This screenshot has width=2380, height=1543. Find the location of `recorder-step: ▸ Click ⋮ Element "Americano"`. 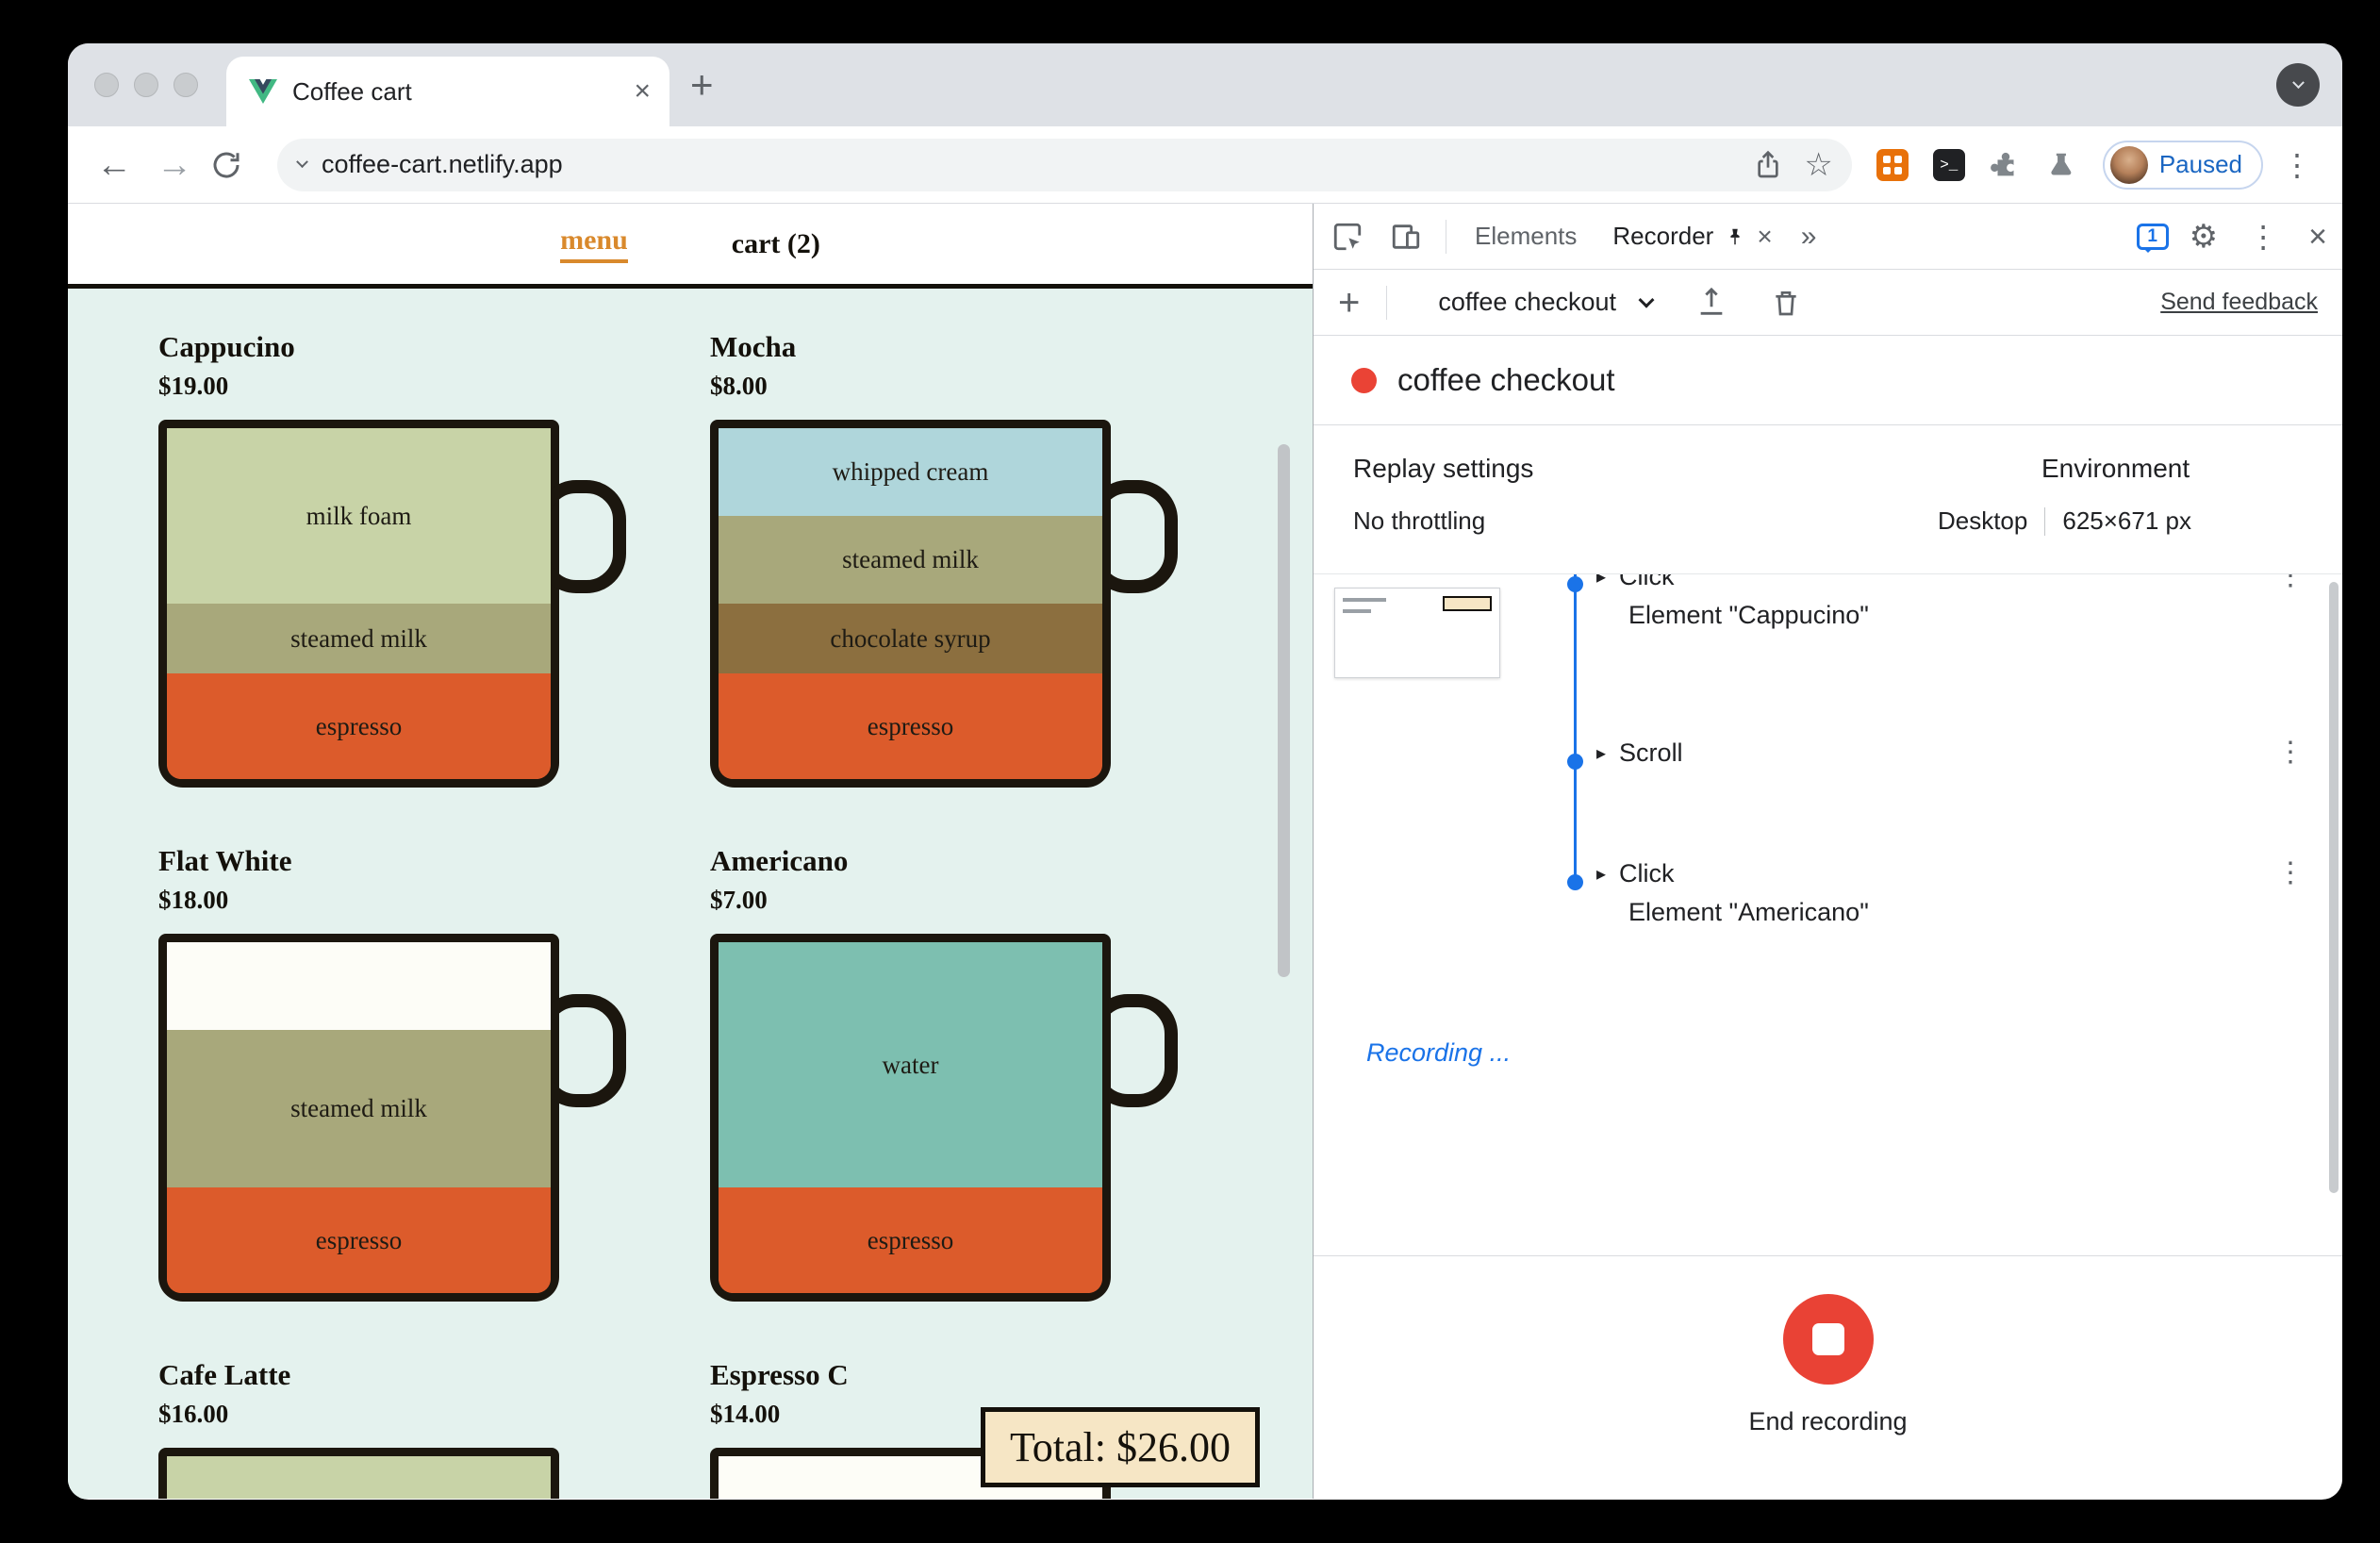

recorder-step: ▸ Click ⋮ Element "Americano" is located at coordinates (1969, 891).